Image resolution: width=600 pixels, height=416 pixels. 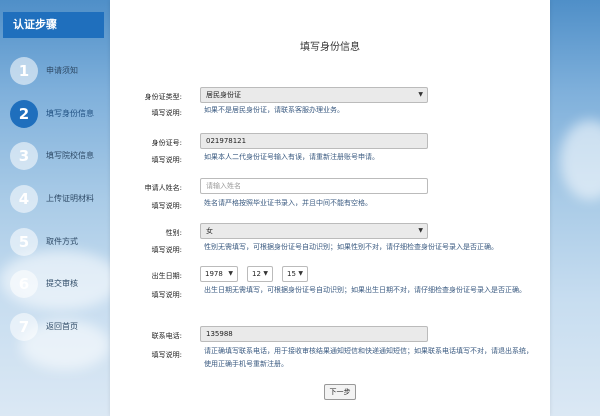 I want to click on name-label: 申请人姓名:, so click(x=163, y=188).